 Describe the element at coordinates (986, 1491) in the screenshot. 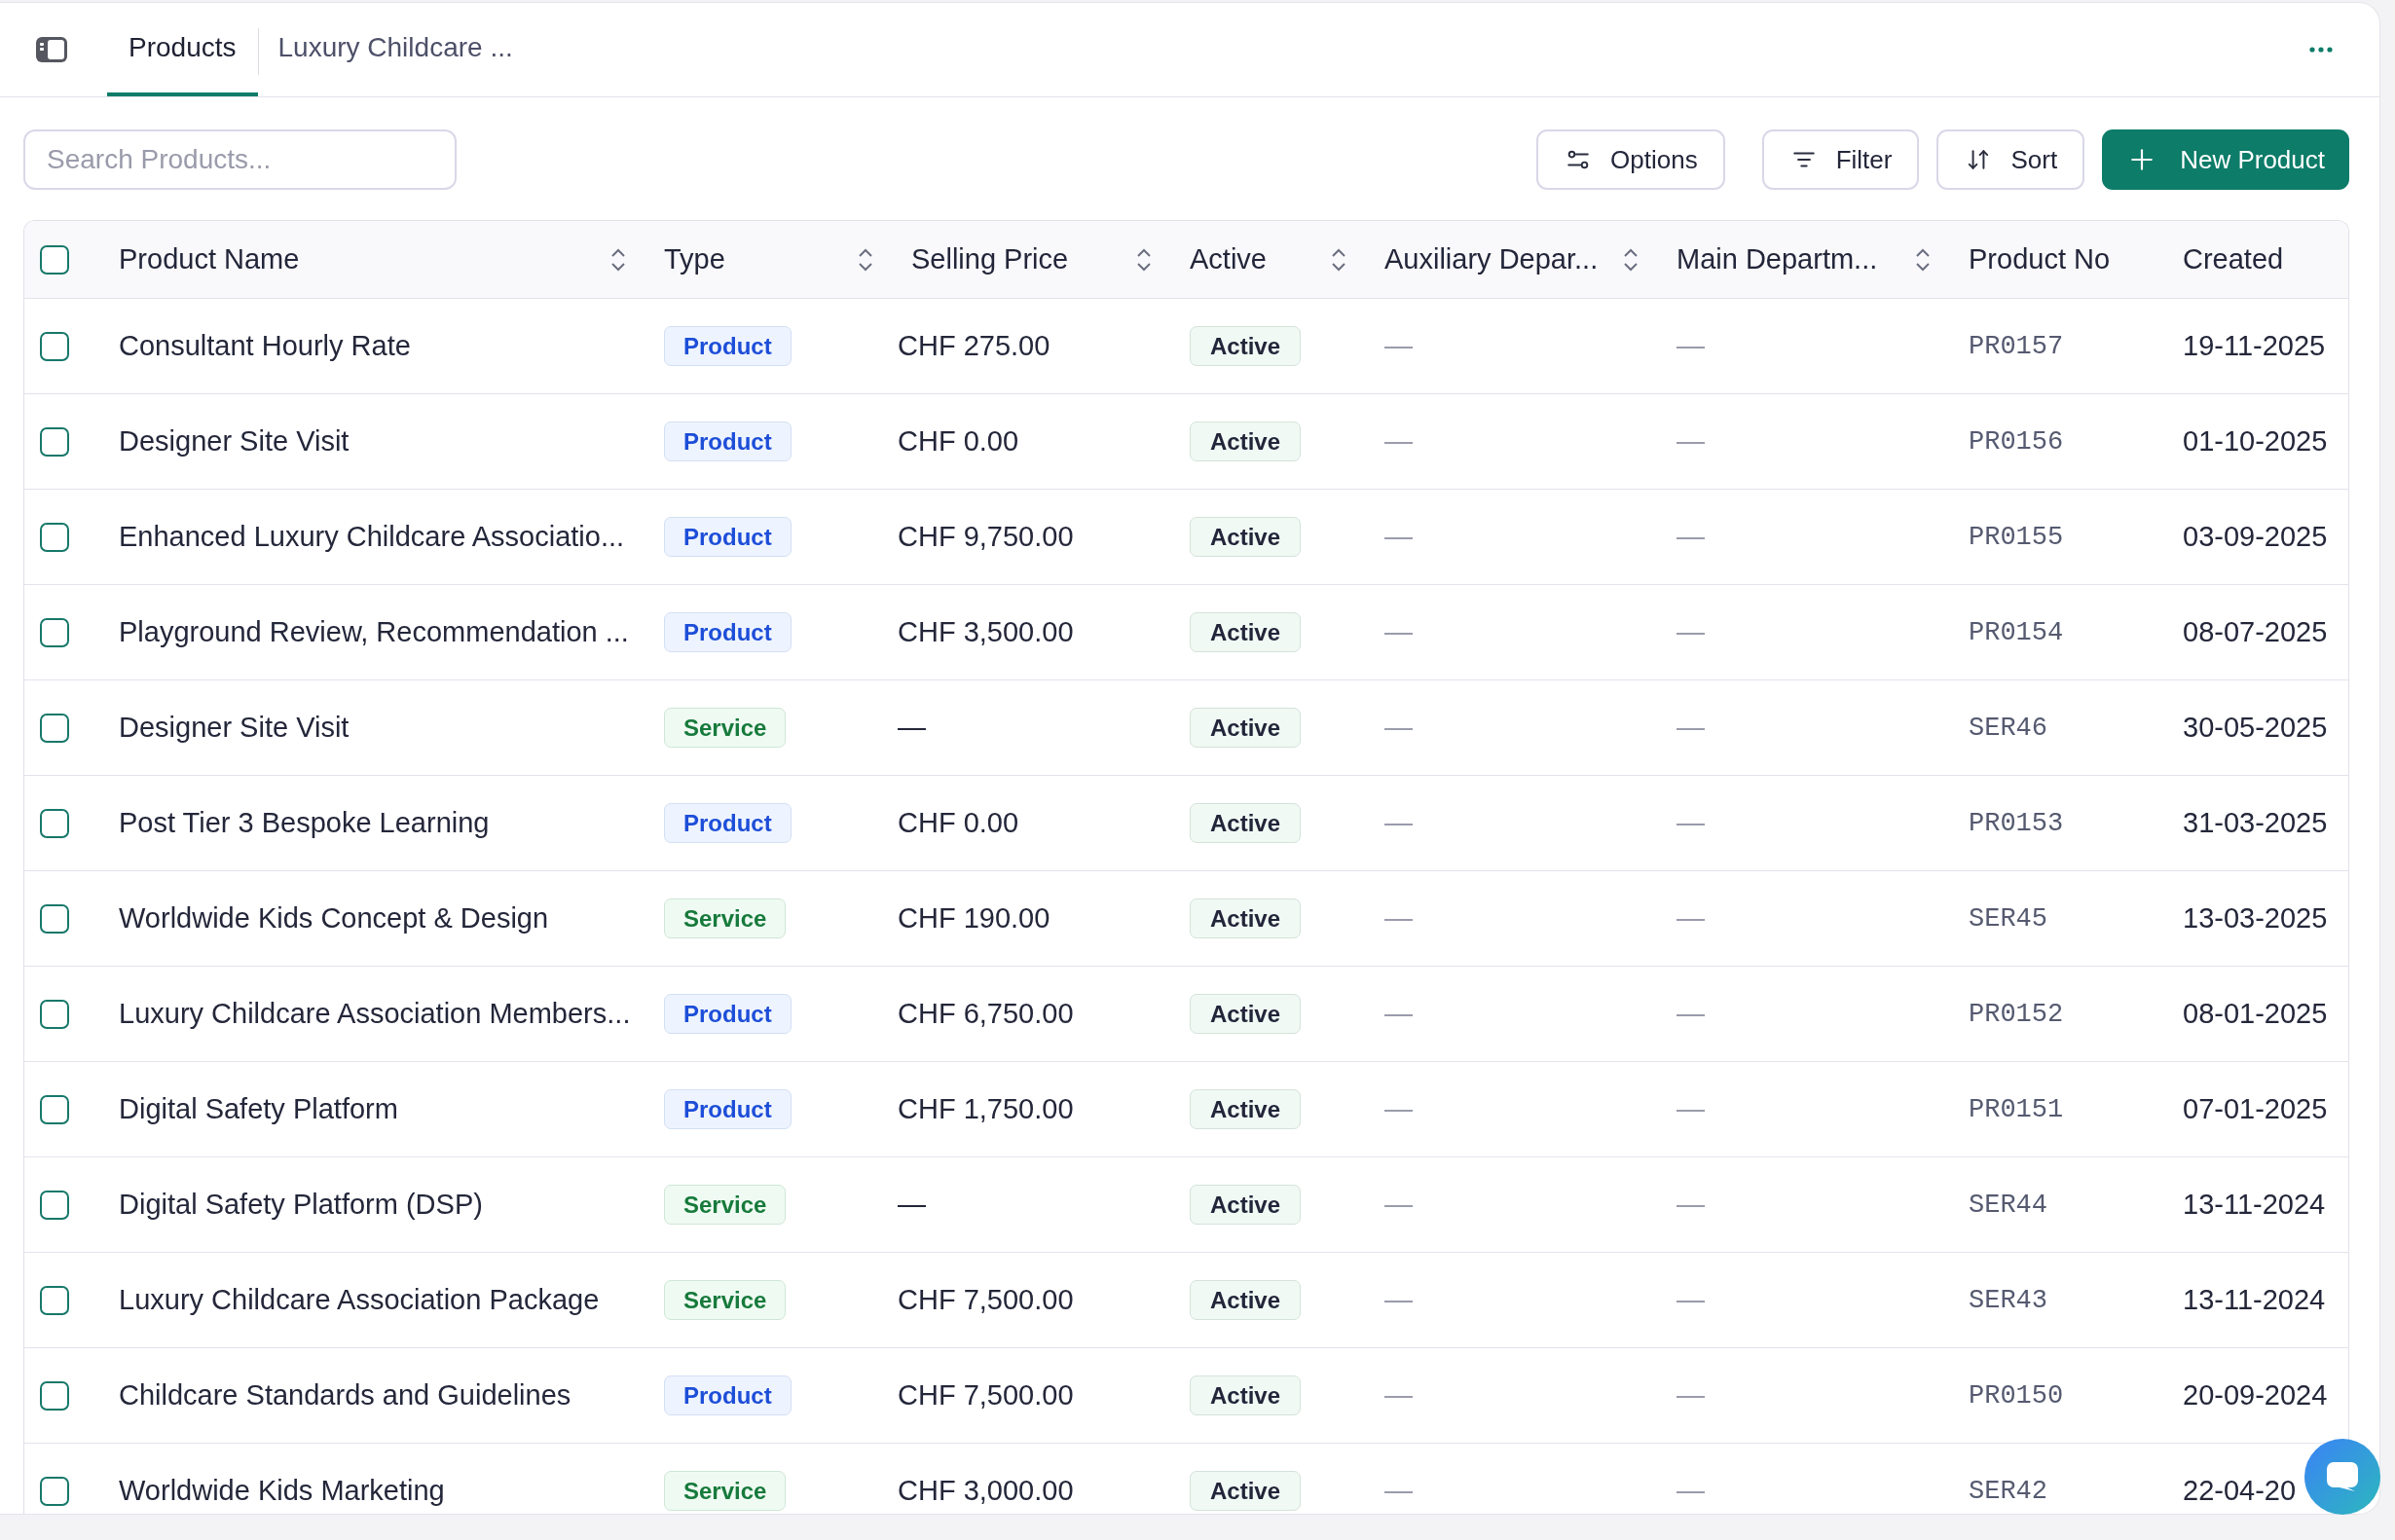

I see `price-cell: CHF 3,000.00` at that location.